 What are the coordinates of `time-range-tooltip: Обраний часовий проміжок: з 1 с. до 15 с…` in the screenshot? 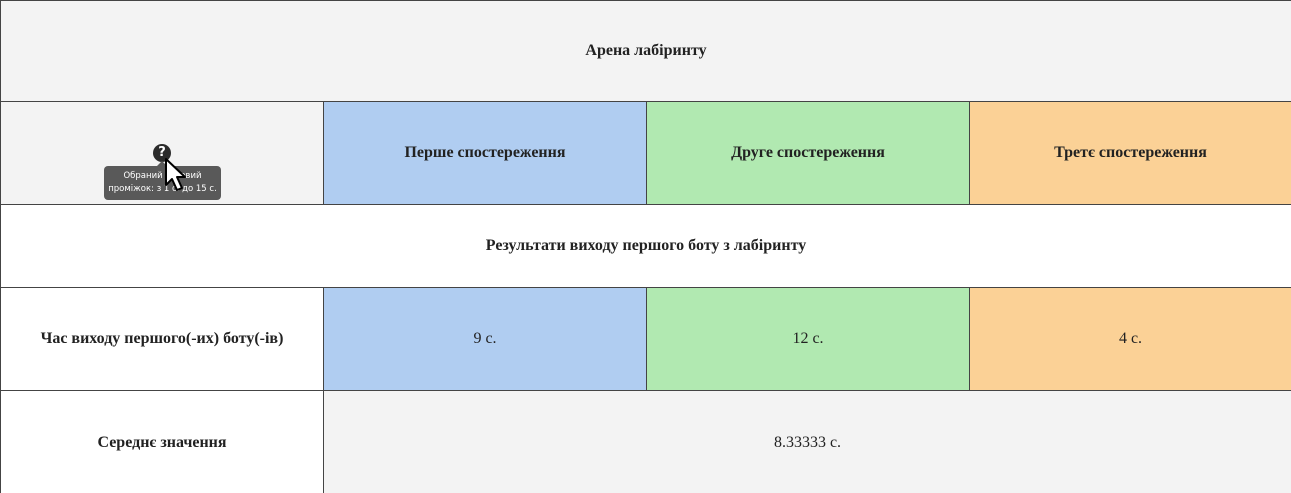 It's located at (162, 180).